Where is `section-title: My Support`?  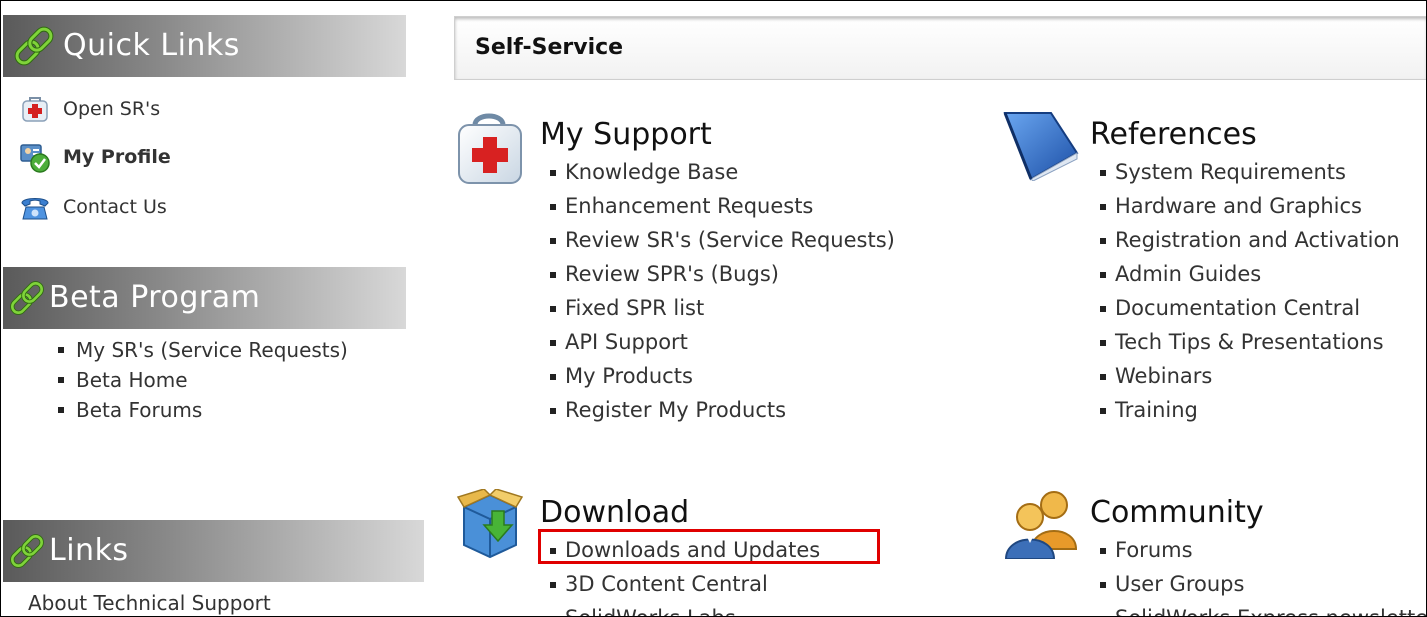 section-title: My Support is located at coordinates (626, 134).